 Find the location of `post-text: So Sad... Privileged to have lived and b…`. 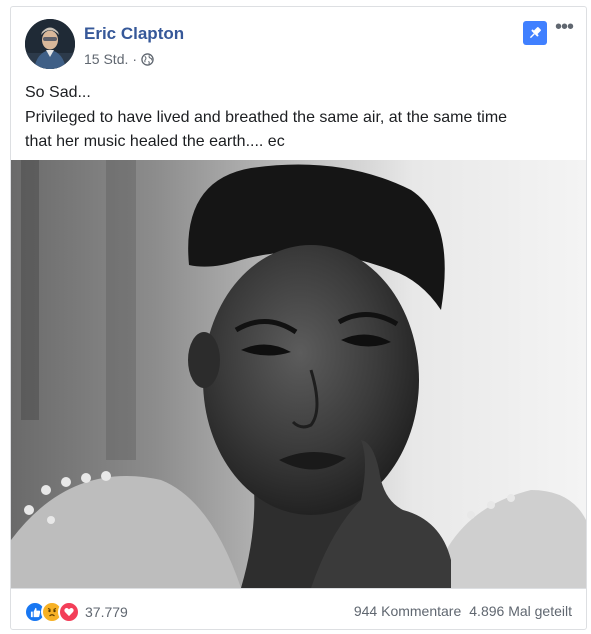

post-text: So Sad... Privileged to have lived and b… is located at coordinates (295, 118).